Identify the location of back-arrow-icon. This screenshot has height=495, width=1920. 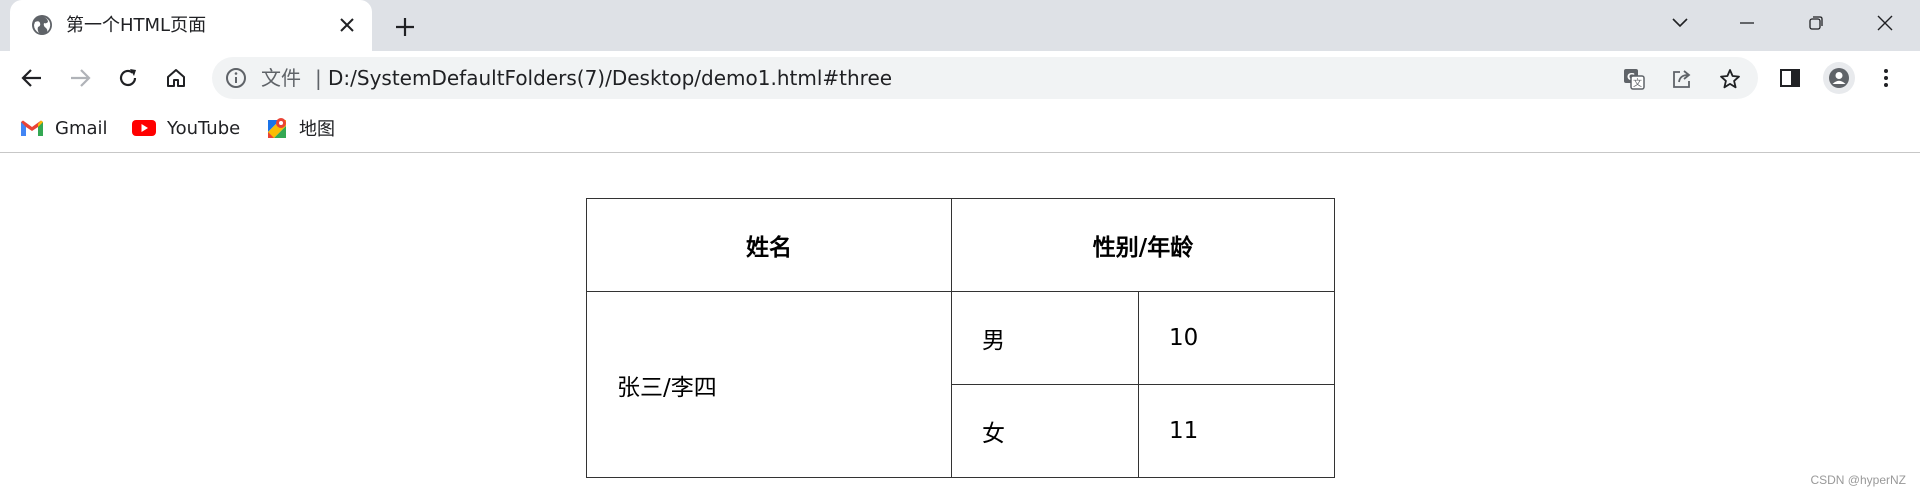
(32, 78).